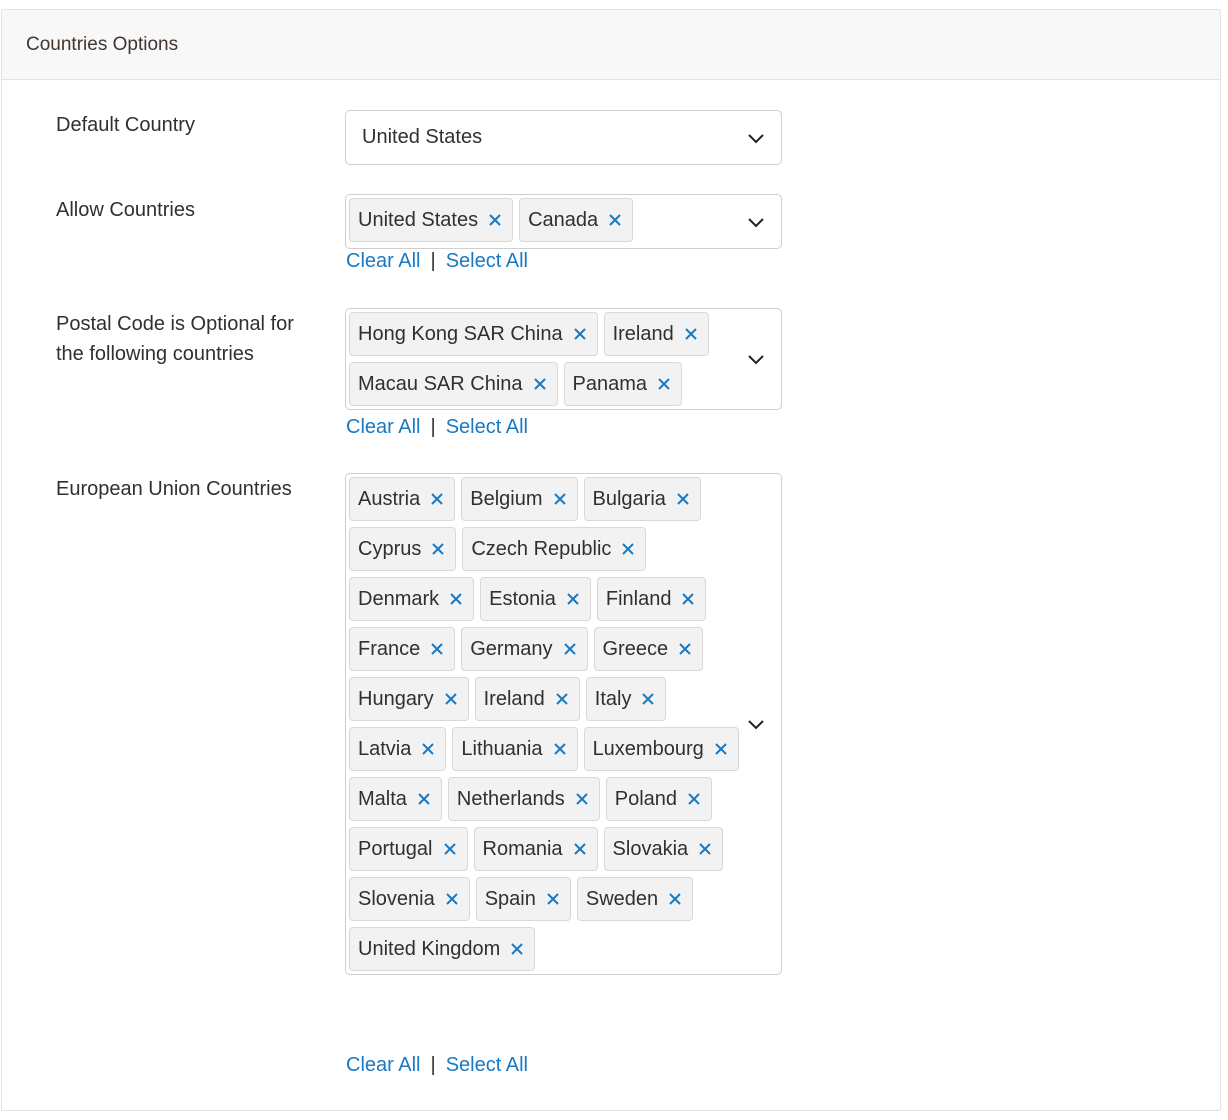 This screenshot has width=1228, height=1120. What do you see at coordinates (541, 548) in the screenshot?
I see `chip-label: Czech Republic` at bounding box center [541, 548].